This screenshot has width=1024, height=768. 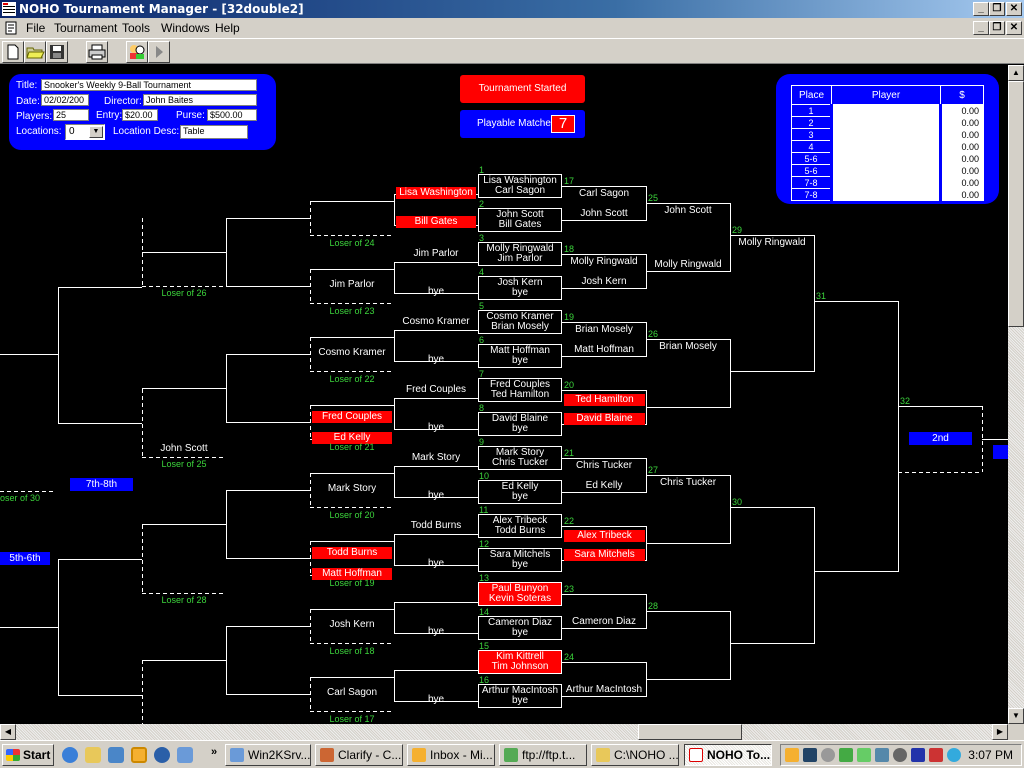 I want to click on players-field: 25, so click(x=71, y=115).